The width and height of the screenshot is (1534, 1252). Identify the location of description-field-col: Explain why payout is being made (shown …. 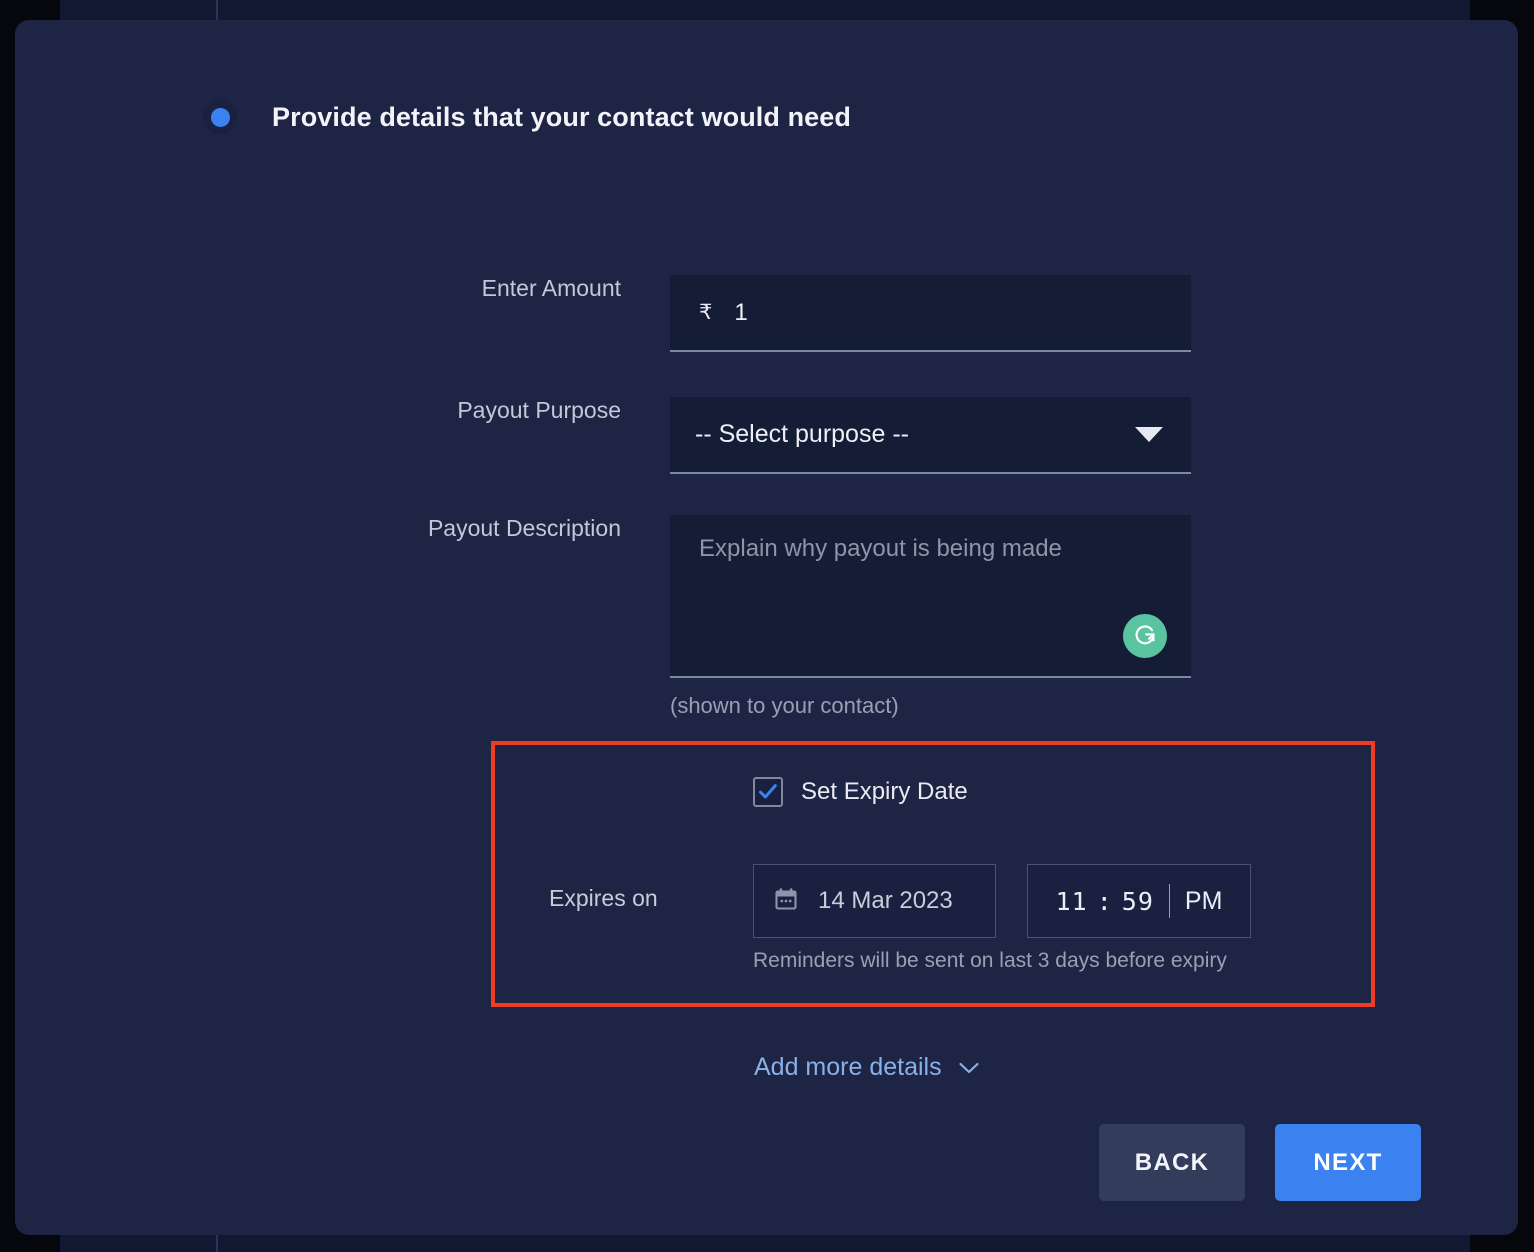
(930, 617).